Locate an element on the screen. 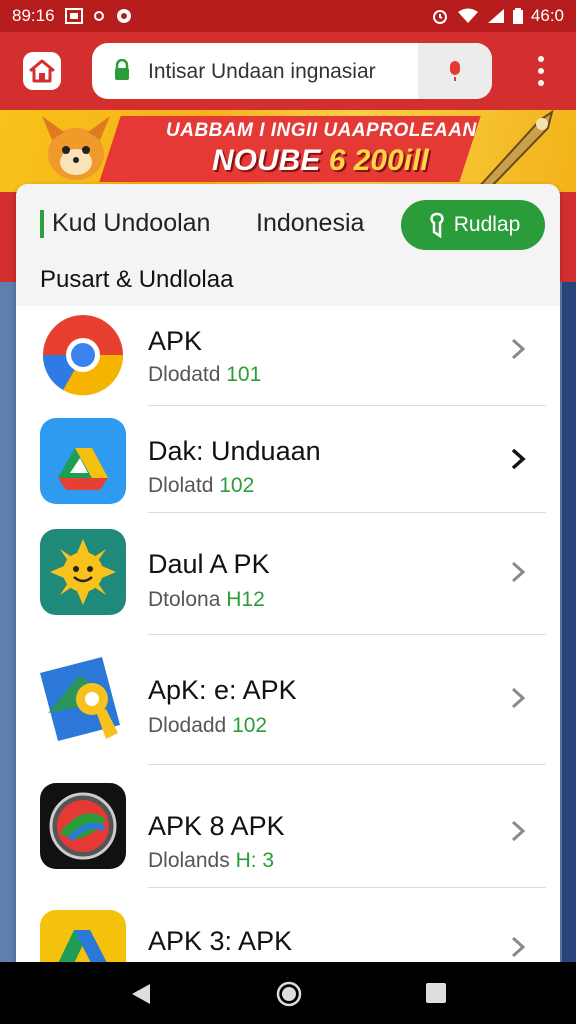 This screenshot has width=576, height=1024. app-sub-label: Dtolona is located at coordinates (184, 599).